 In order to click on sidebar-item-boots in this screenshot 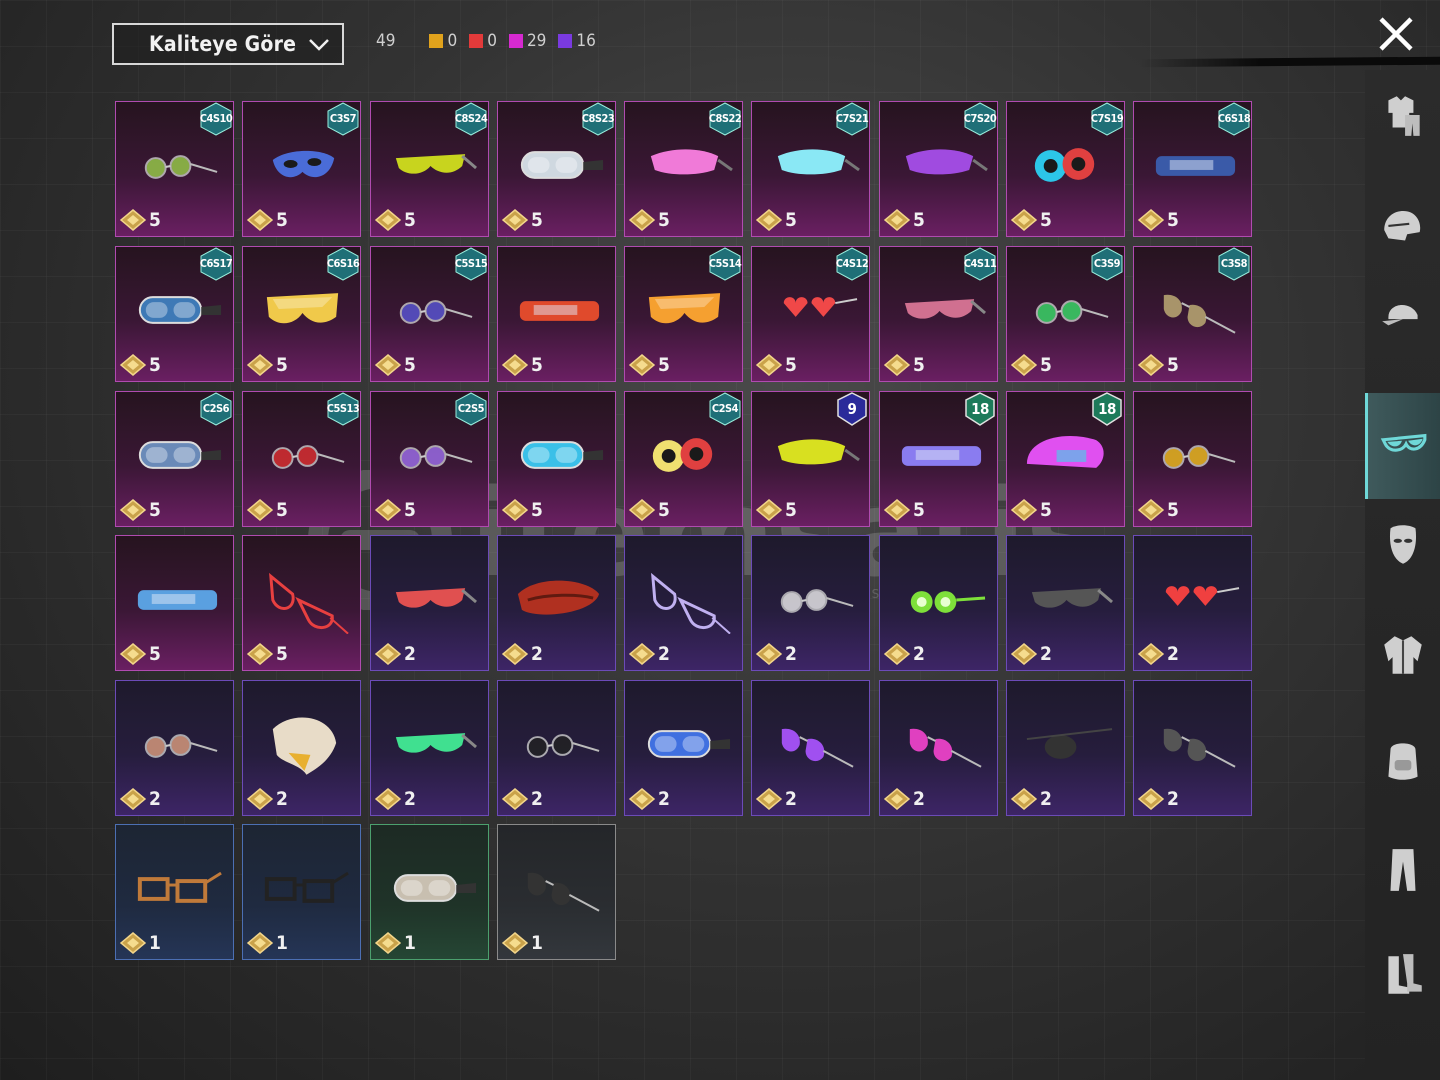, I will do `click(1402, 975)`.